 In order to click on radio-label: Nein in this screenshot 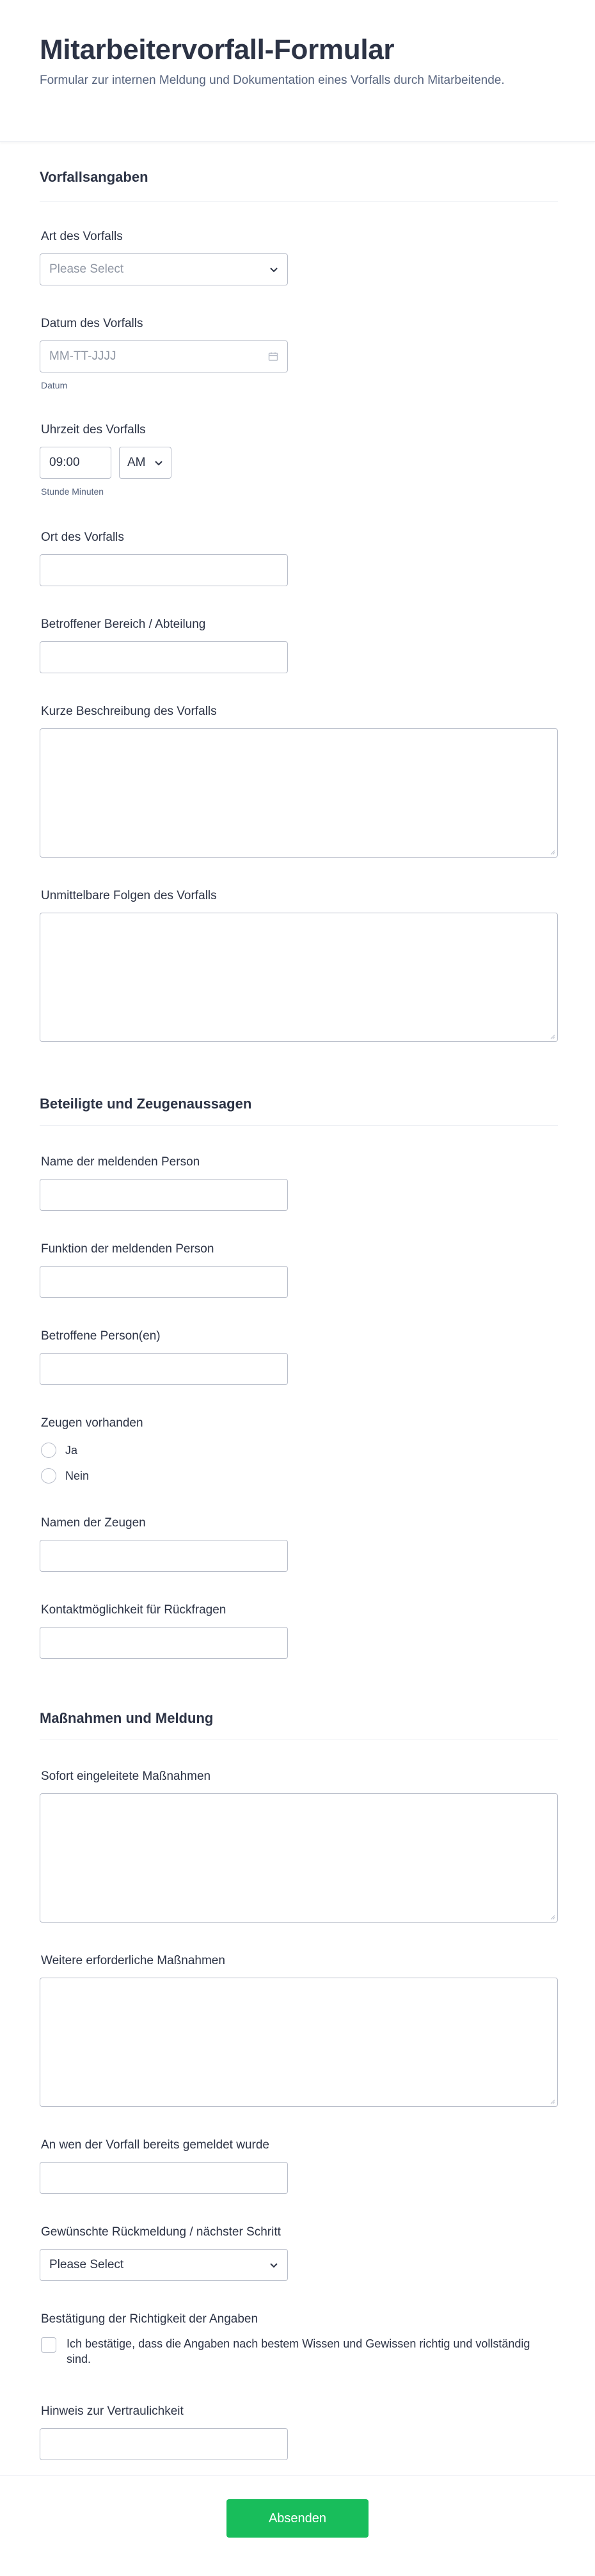, I will do `click(77, 1475)`.